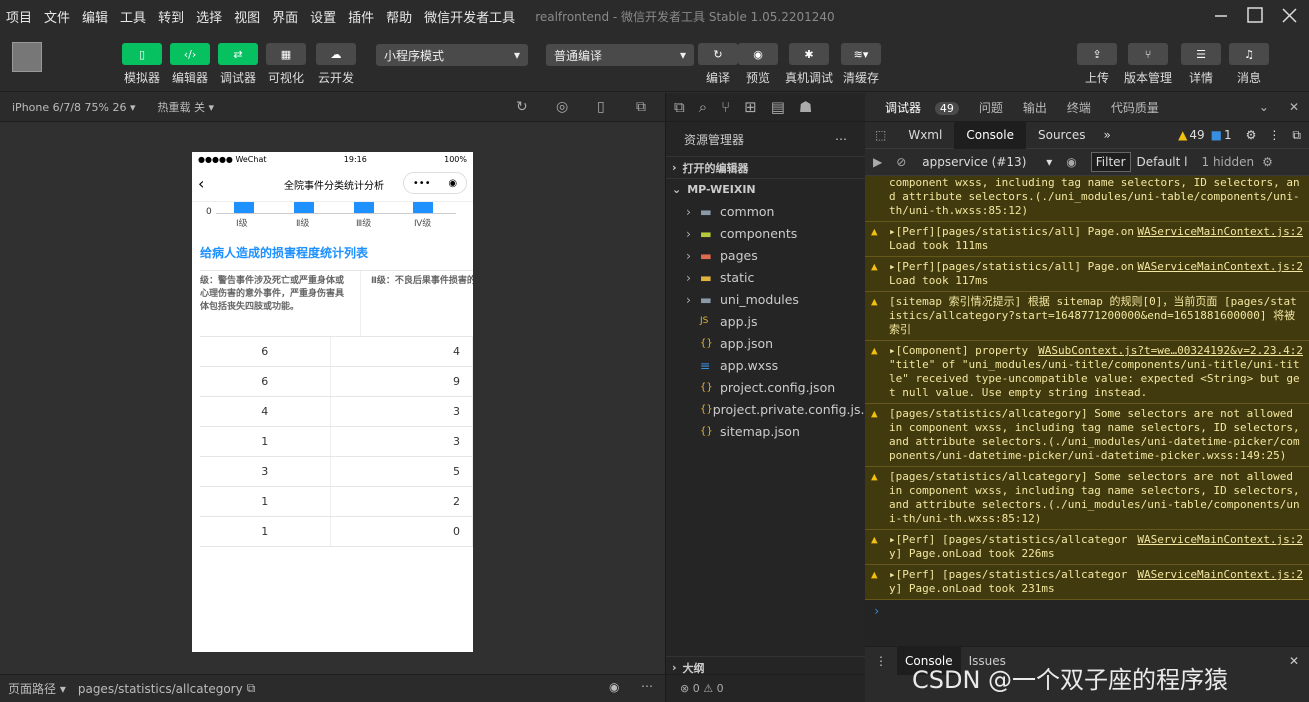 This screenshot has width=1309, height=702. Describe the element at coordinates (765, 688) in the screenshot. I see `problems-status: ⊗ 0 ⚠ 0` at that location.